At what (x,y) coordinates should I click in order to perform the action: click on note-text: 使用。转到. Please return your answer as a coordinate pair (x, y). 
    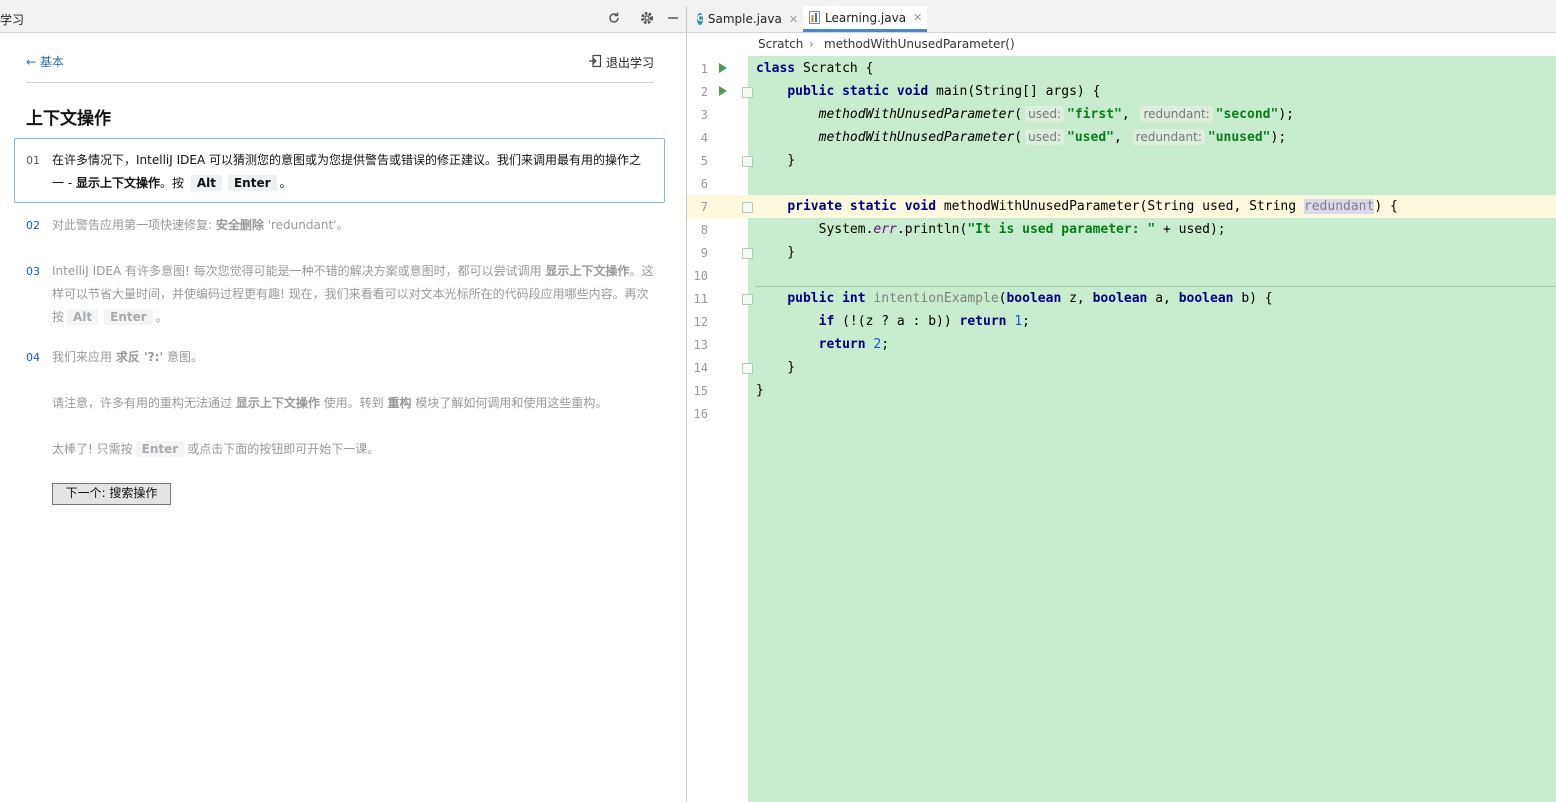
    Looking at the image, I should click on (353, 403).